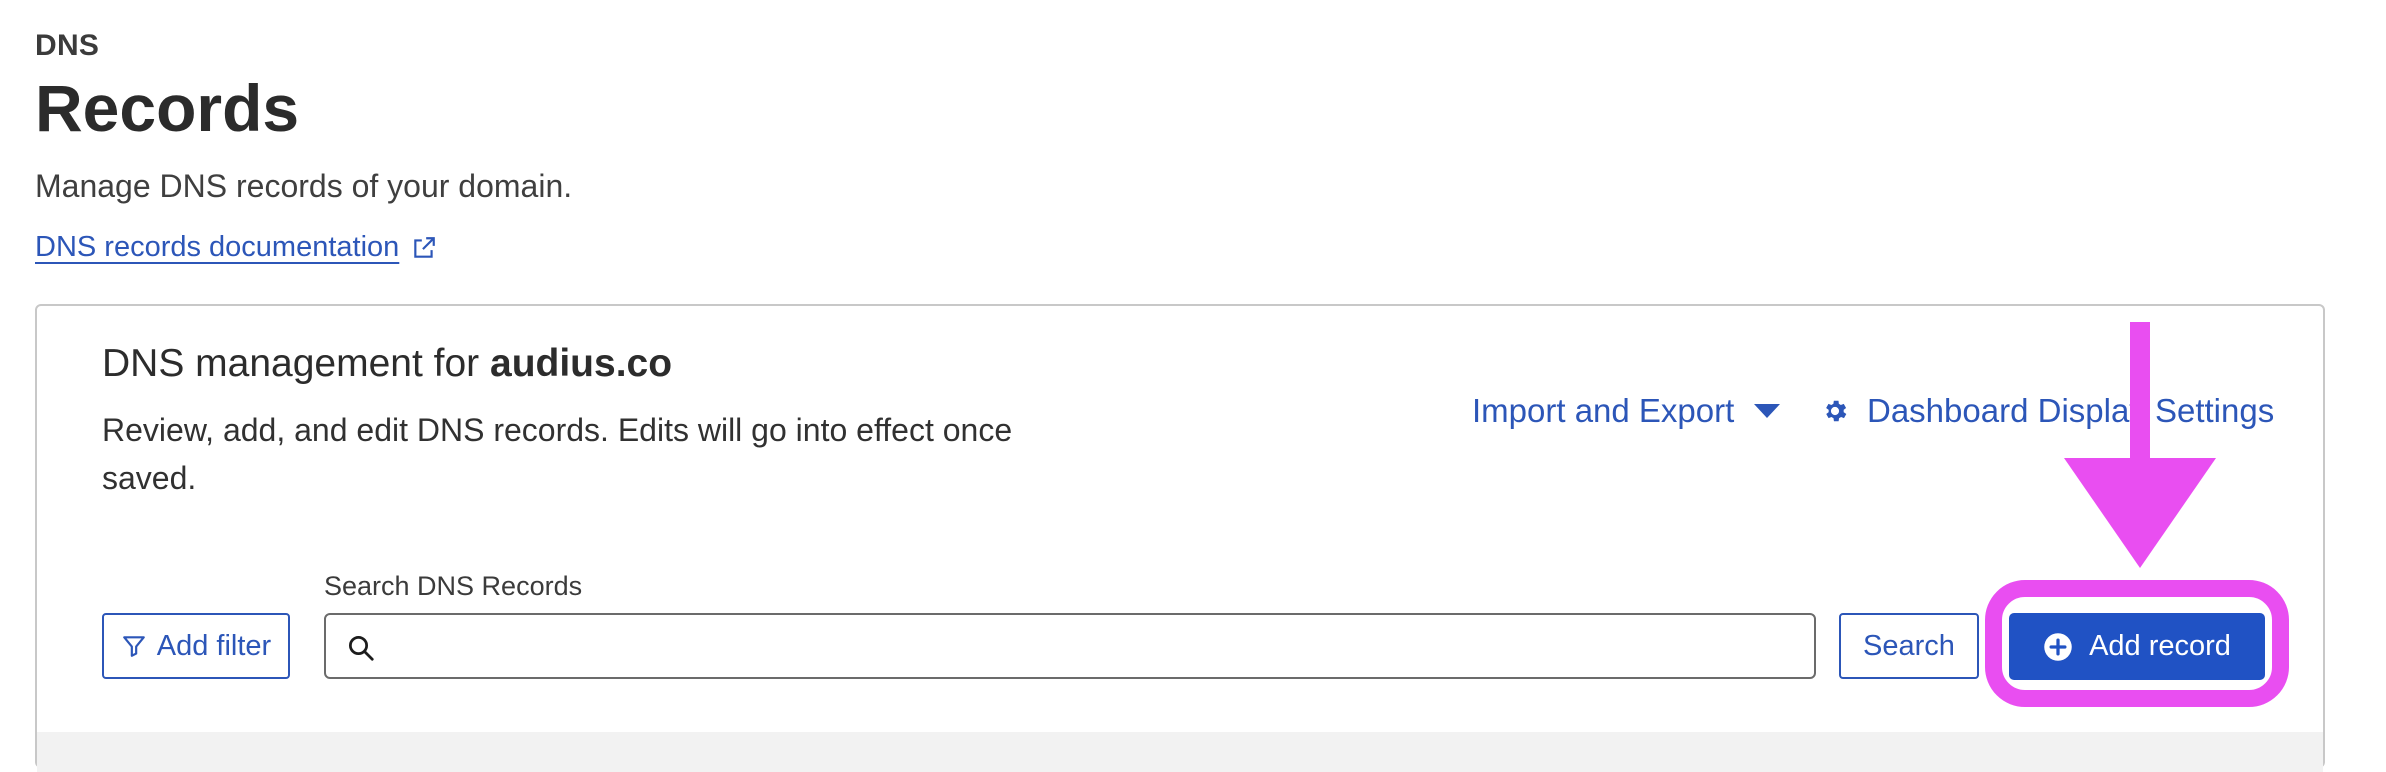 The image size is (2386, 772). What do you see at coordinates (1092, 647) in the screenshot?
I see `search-input` at bounding box center [1092, 647].